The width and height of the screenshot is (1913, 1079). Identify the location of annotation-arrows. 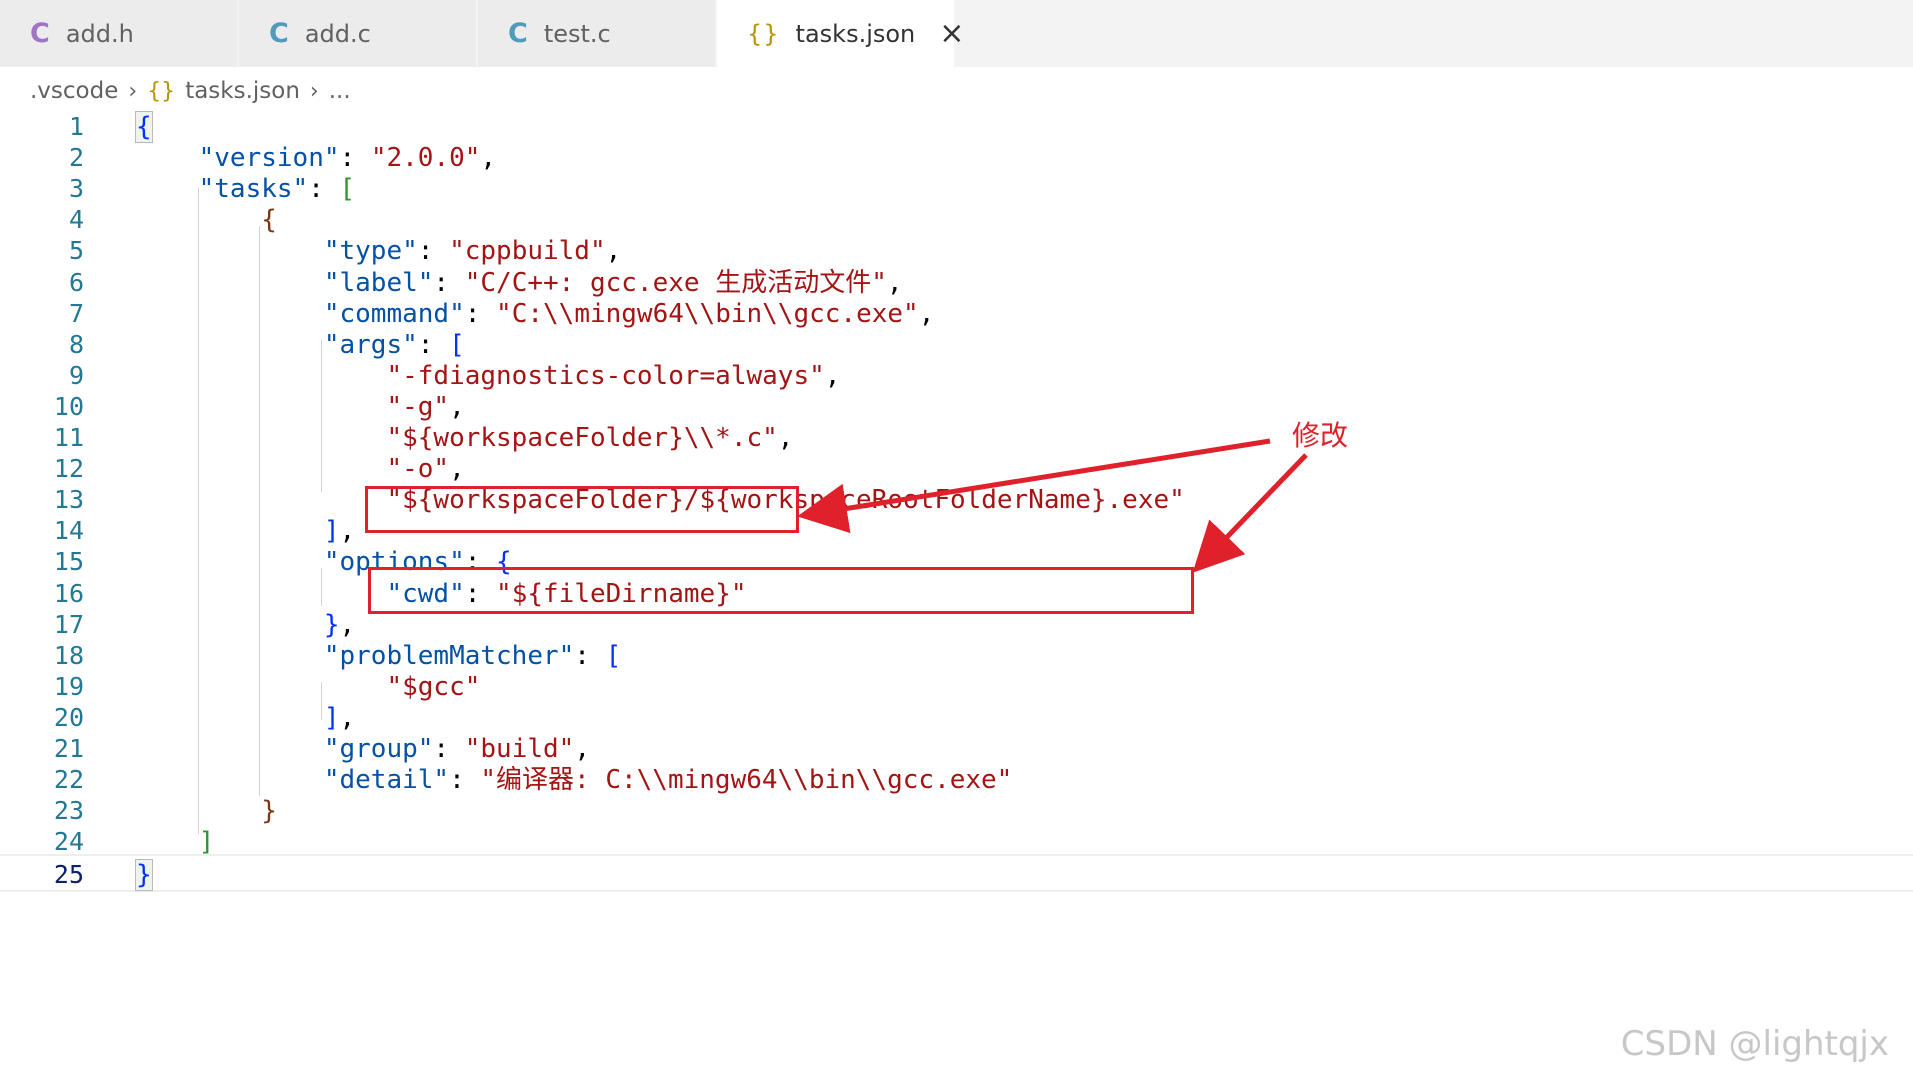
(1052, 505).